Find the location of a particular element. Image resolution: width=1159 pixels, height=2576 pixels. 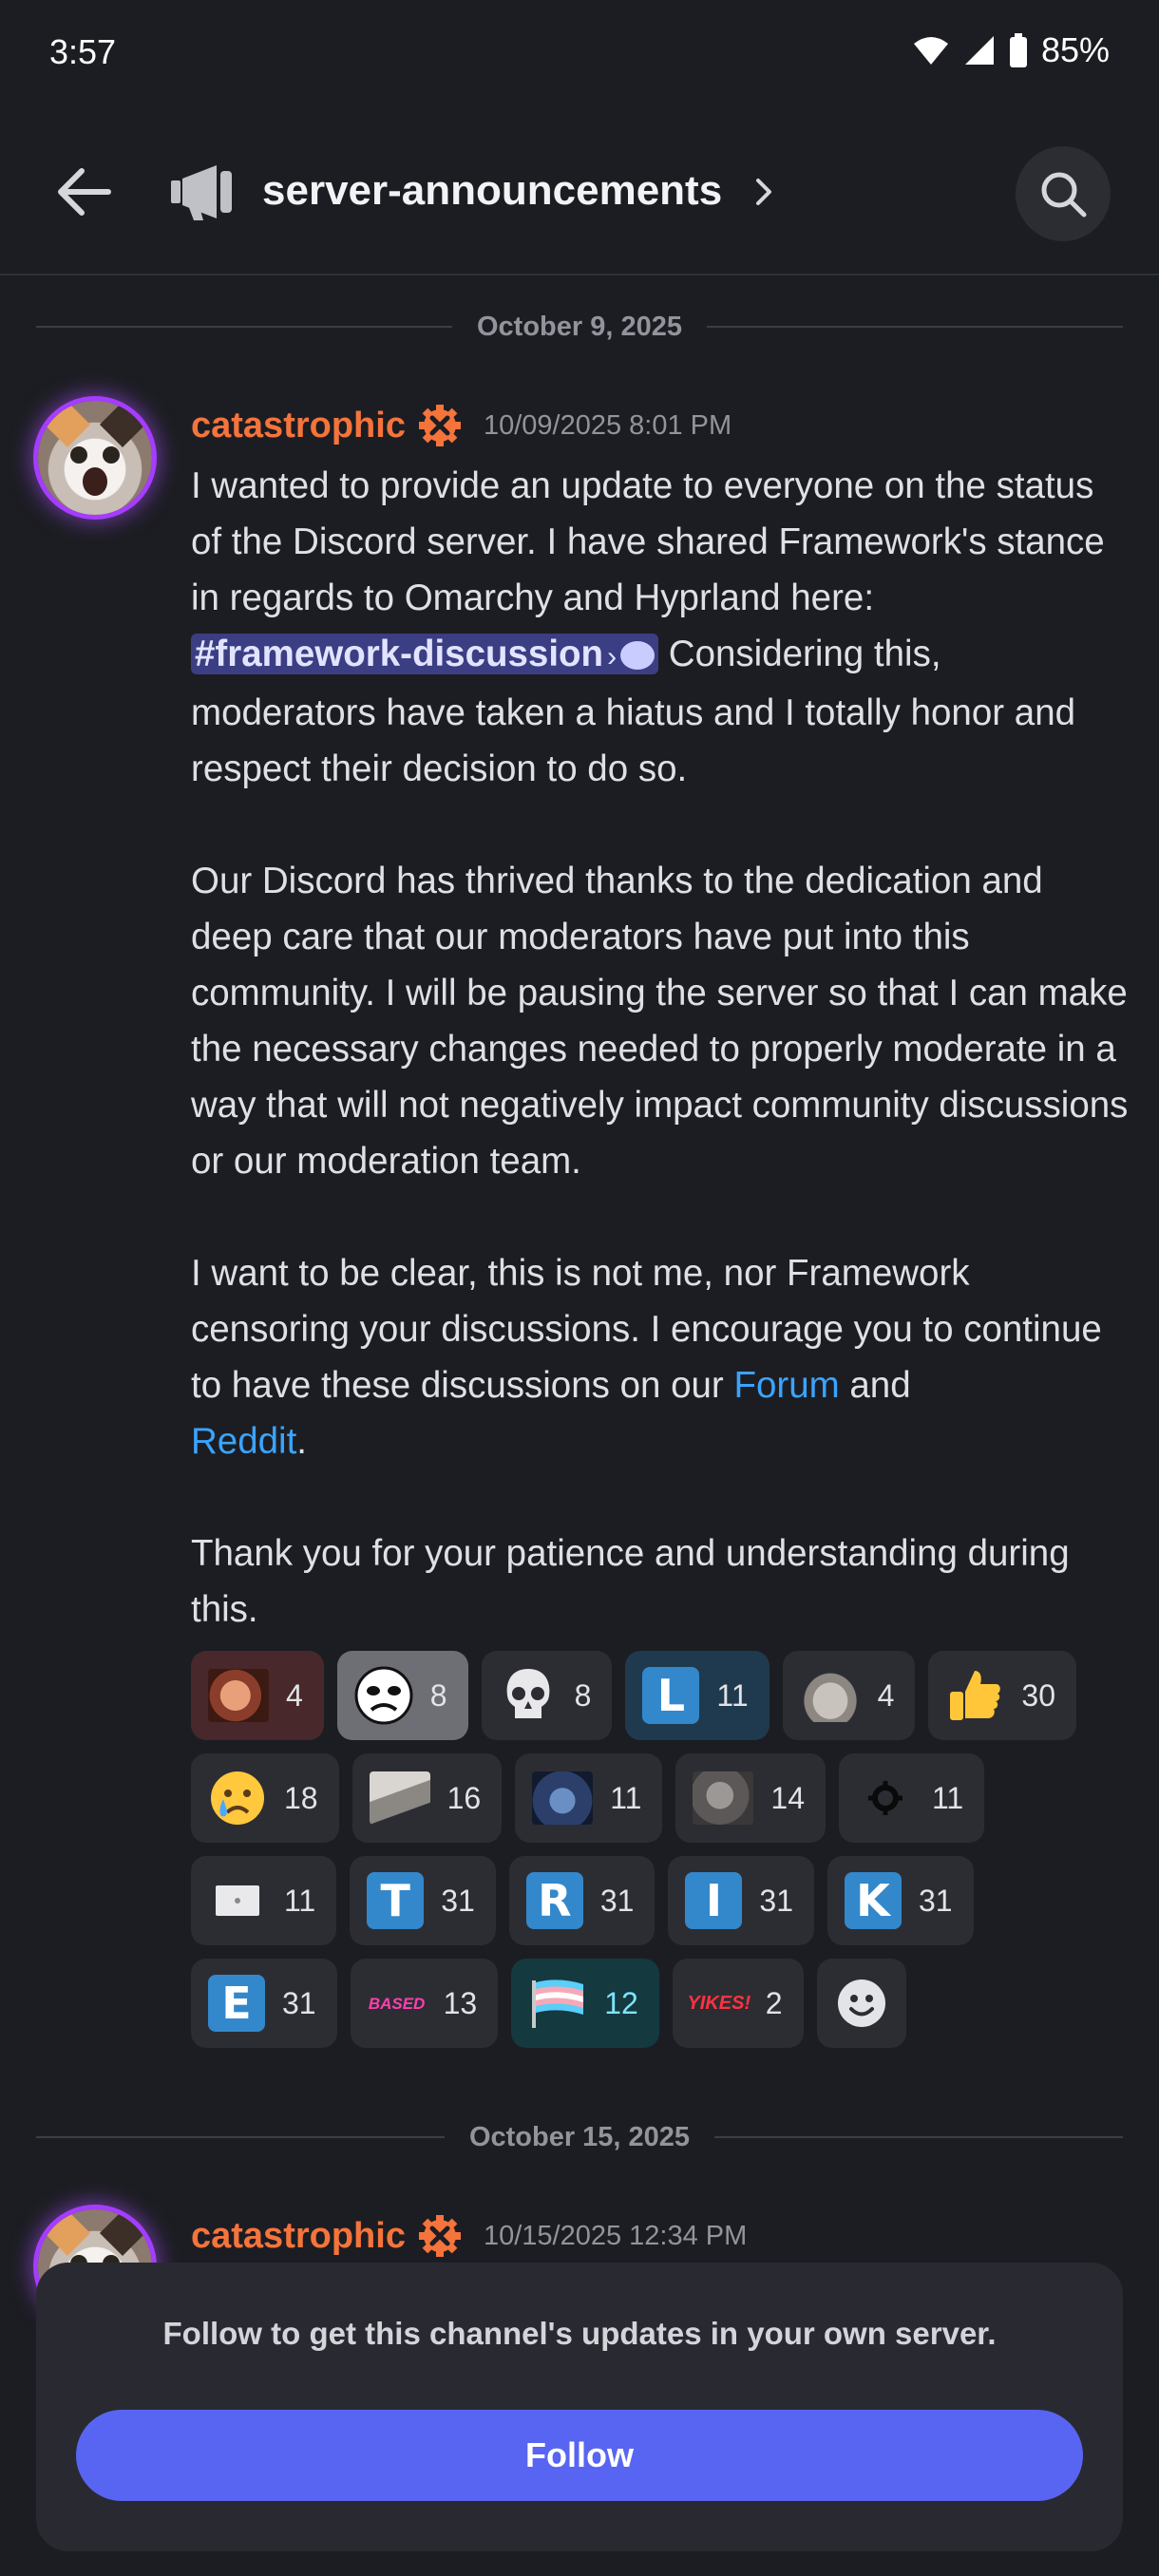

add-reaction-button is located at coordinates (861, 2004).